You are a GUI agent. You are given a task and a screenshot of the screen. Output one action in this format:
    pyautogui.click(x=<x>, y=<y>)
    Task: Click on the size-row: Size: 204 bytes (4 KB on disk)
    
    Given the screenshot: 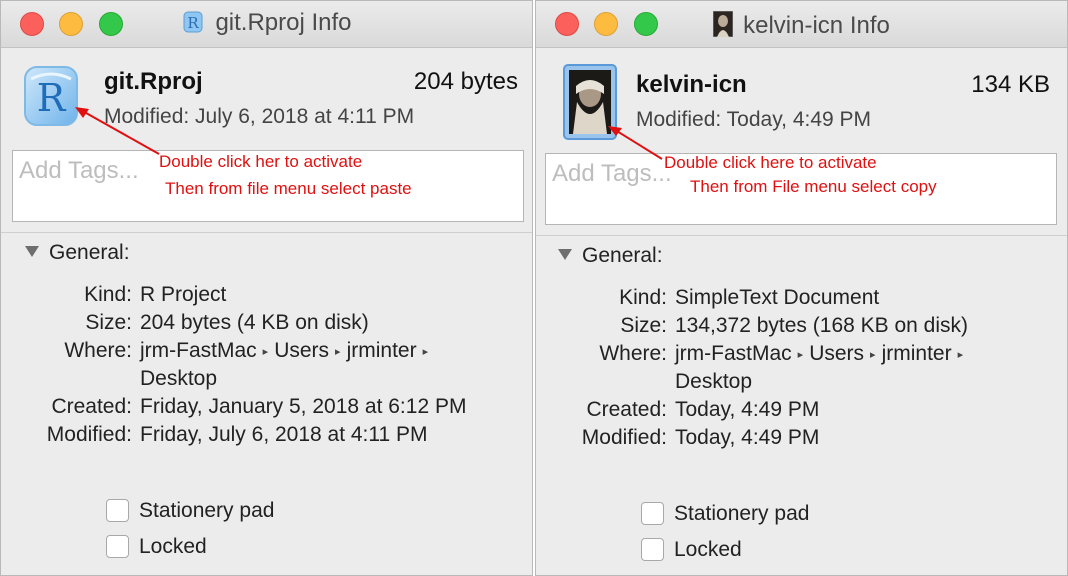 What is the action you would take?
    pyautogui.click(x=266, y=323)
    